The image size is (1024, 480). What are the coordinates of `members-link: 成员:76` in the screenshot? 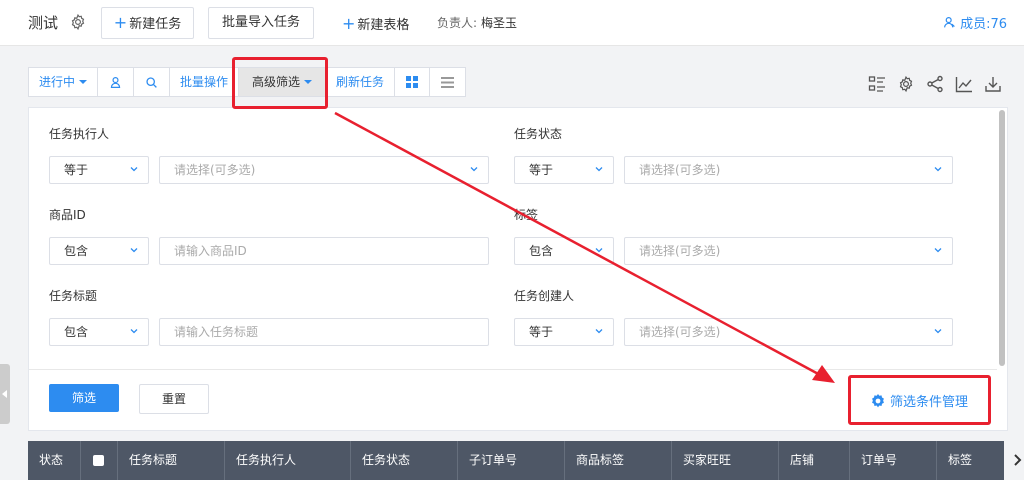 It's located at (975, 22).